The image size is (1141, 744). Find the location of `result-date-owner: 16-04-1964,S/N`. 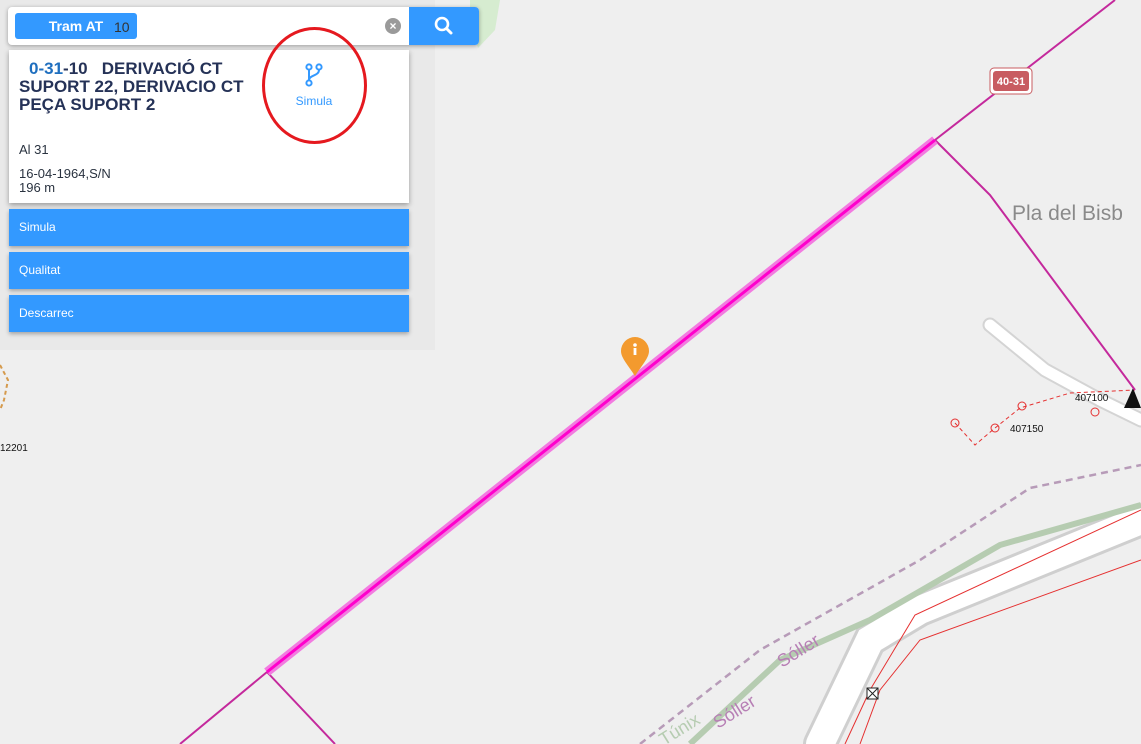

result-date-owner: 16-04-1964,S/N is located at coordinates (65, 173).